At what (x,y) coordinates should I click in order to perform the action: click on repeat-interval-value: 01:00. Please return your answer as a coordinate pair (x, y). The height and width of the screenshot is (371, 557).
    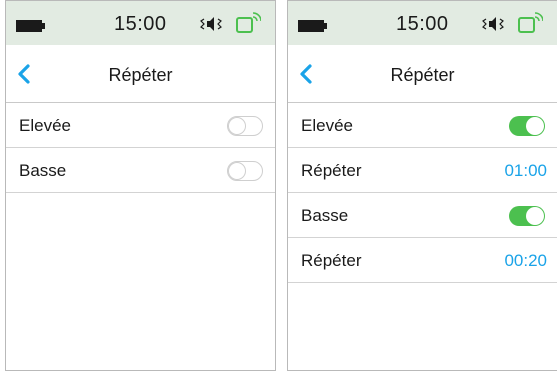
    Looking at the image, I should click on (525, 171).